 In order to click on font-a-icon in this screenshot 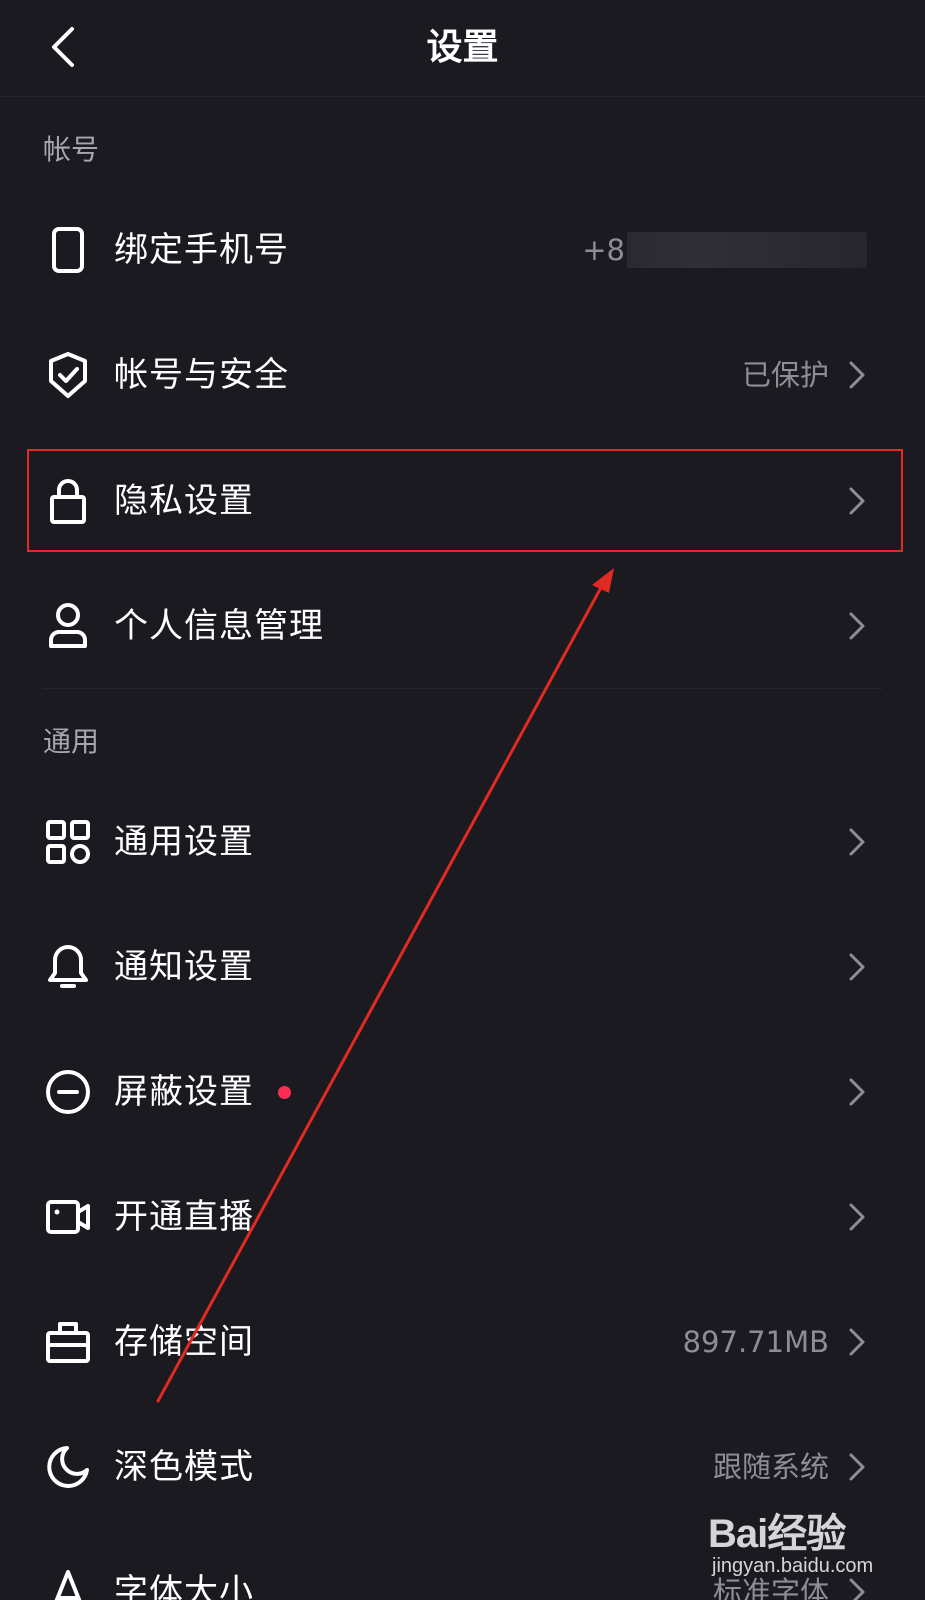, I will do `click(68, 1584)`.